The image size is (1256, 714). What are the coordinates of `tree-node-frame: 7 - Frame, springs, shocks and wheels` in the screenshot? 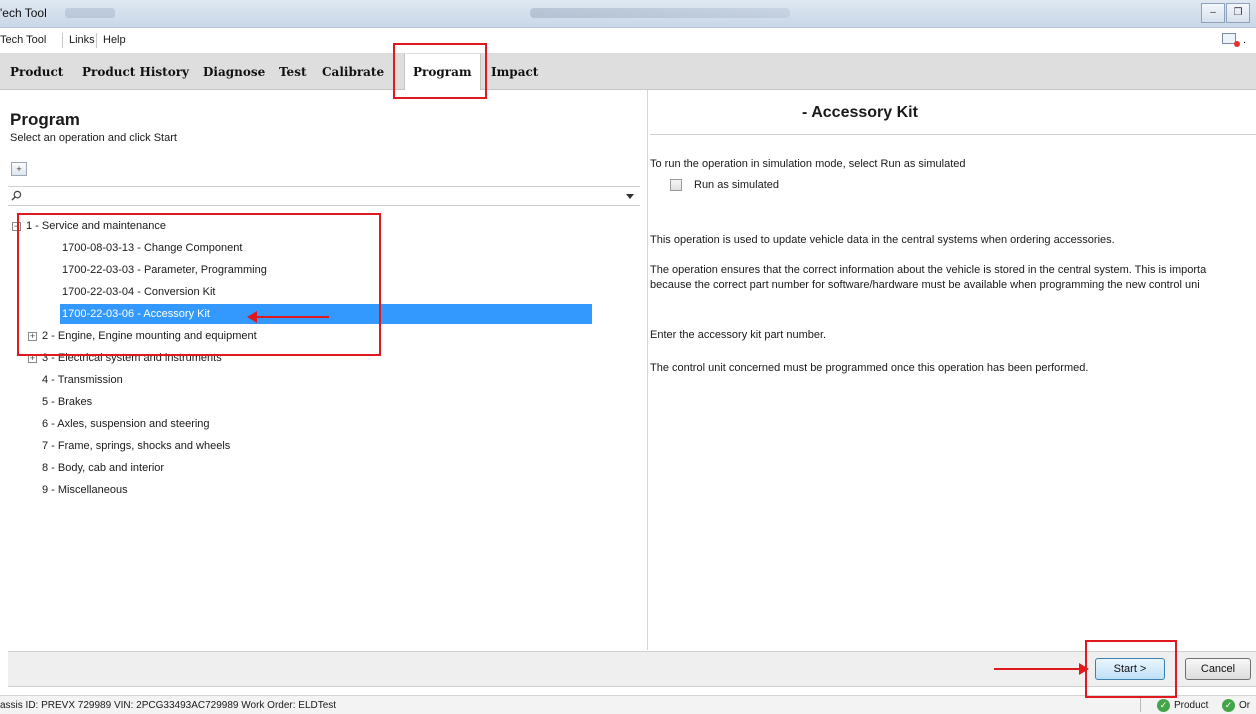 It's located at (136, 446).